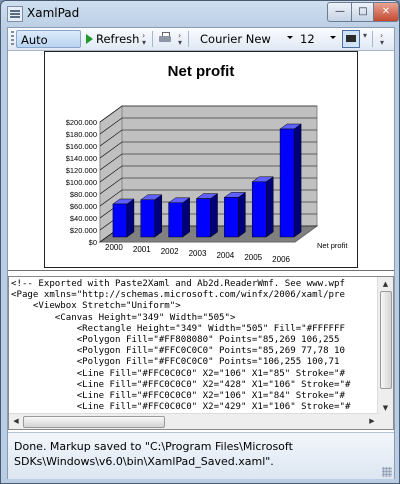 This screenshot has width=400, height=484. I want to click on minimize-button: —, so click(340, 12).